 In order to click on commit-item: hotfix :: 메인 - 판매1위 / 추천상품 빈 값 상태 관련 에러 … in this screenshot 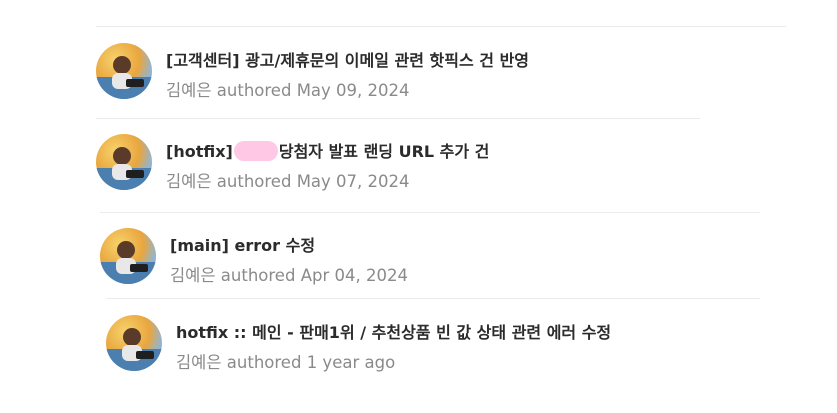, I will do `click(451, 347)`.